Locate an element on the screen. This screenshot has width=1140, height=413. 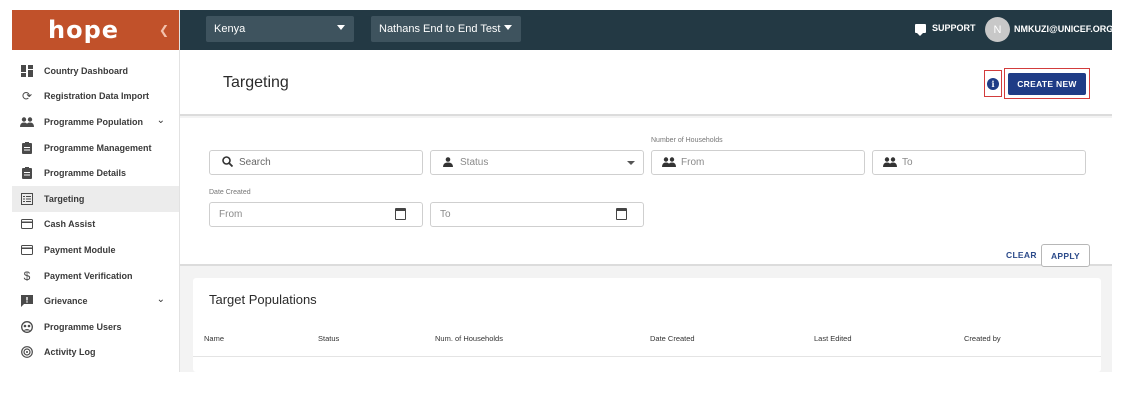
search-icon is located at coordinates (227, 162).